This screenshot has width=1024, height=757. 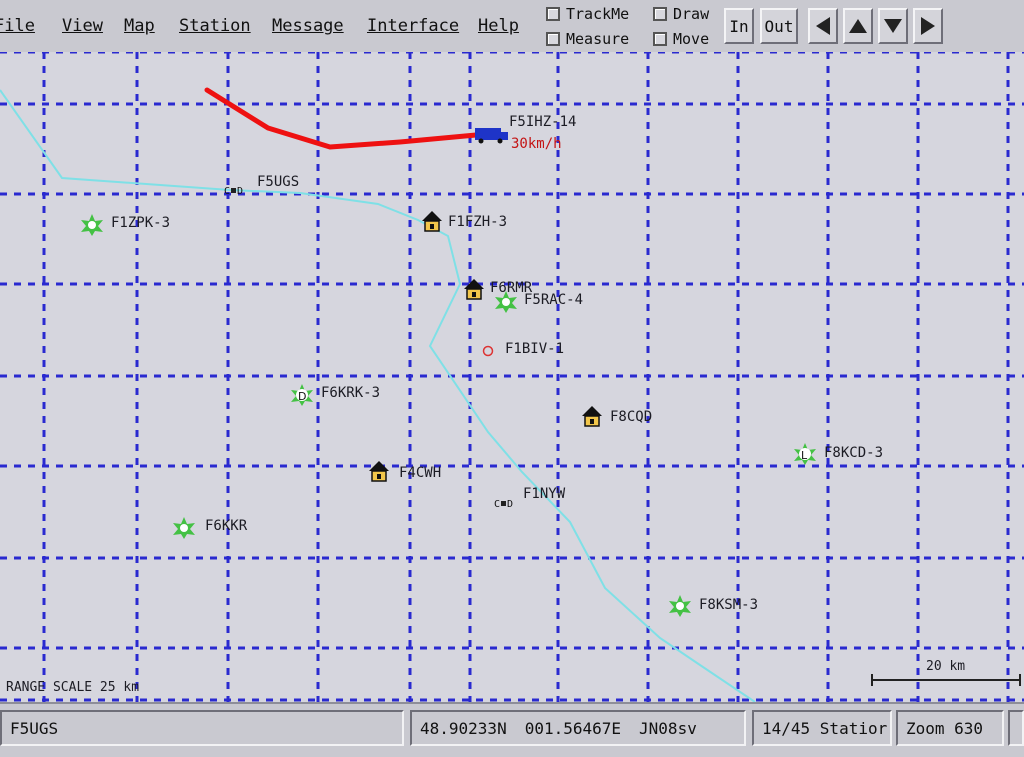 I want to click on measure-checkbox: Measure, so click(x=587, y=39).